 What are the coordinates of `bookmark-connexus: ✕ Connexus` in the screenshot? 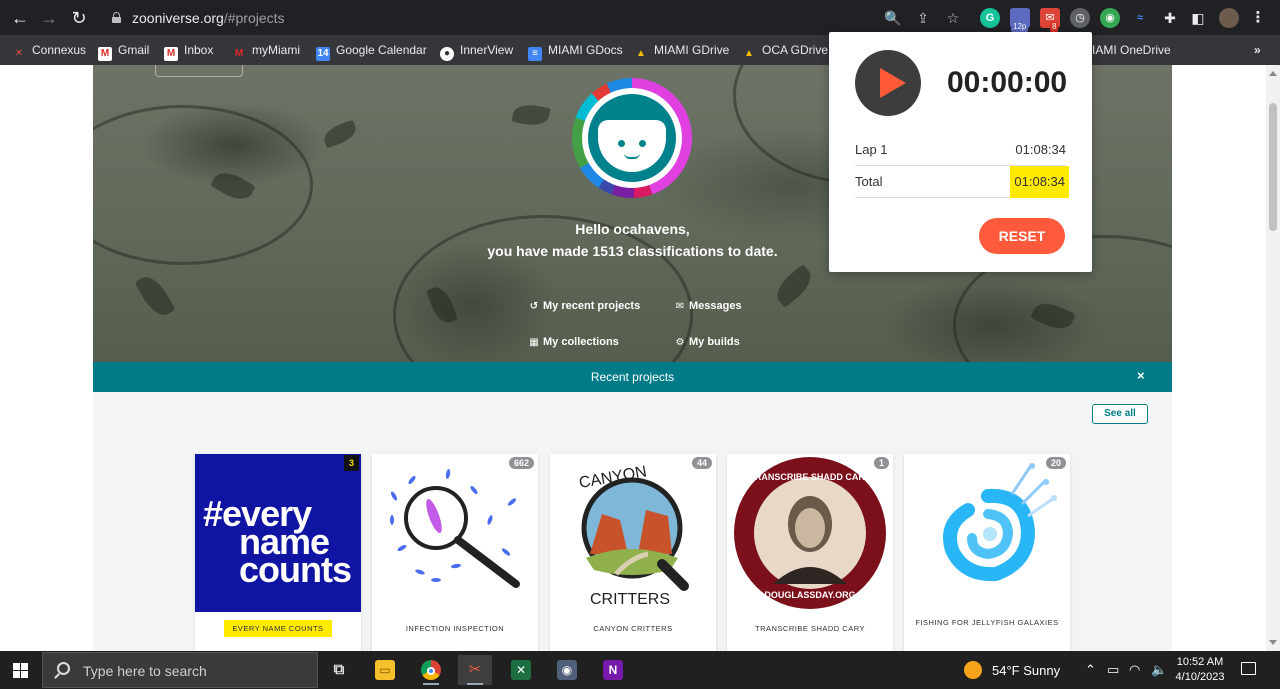 It's located at (49, 50).